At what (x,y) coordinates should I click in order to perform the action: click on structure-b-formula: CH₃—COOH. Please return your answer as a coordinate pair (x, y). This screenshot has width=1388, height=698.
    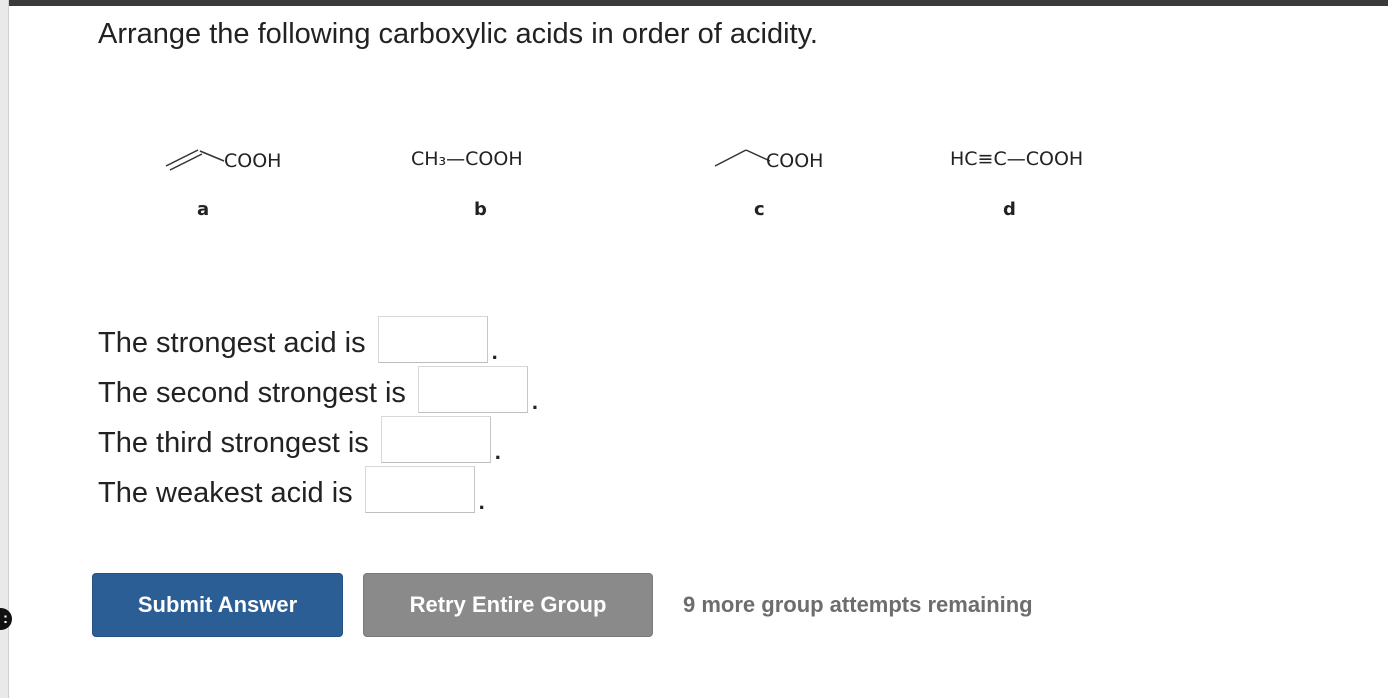
    Looking at the image, I should click on (467, 159).